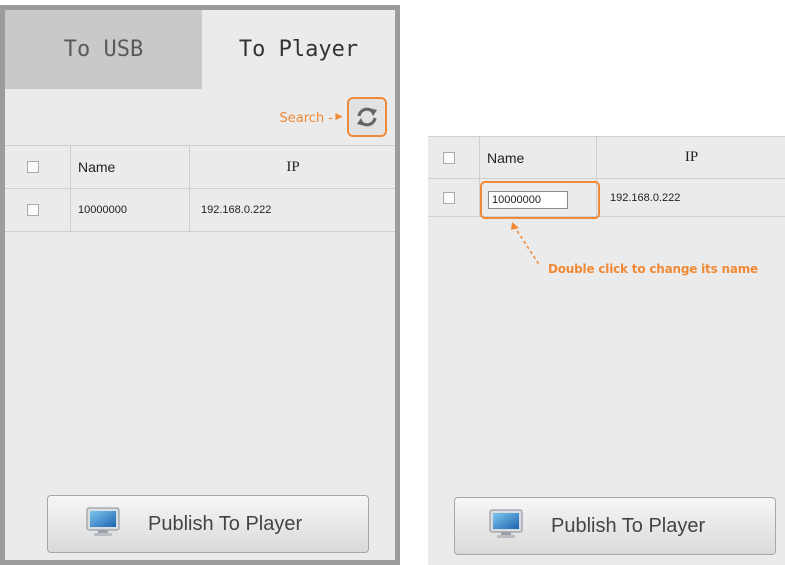 This screenshot has height=565, width=785. What do you see at coordinates (306, 118) in the screenshot?
I see `search-annotation: Search -` at bounding box center [306, 118].